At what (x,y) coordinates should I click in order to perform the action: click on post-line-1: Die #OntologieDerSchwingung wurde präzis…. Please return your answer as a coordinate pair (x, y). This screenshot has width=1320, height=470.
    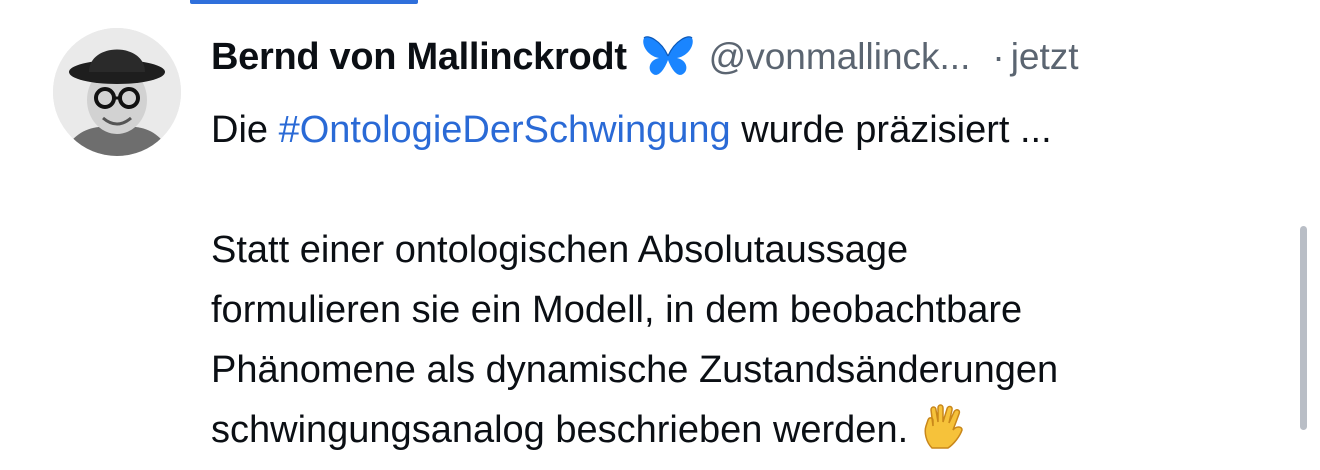
    Looking at the image, I should click on (753, 130).